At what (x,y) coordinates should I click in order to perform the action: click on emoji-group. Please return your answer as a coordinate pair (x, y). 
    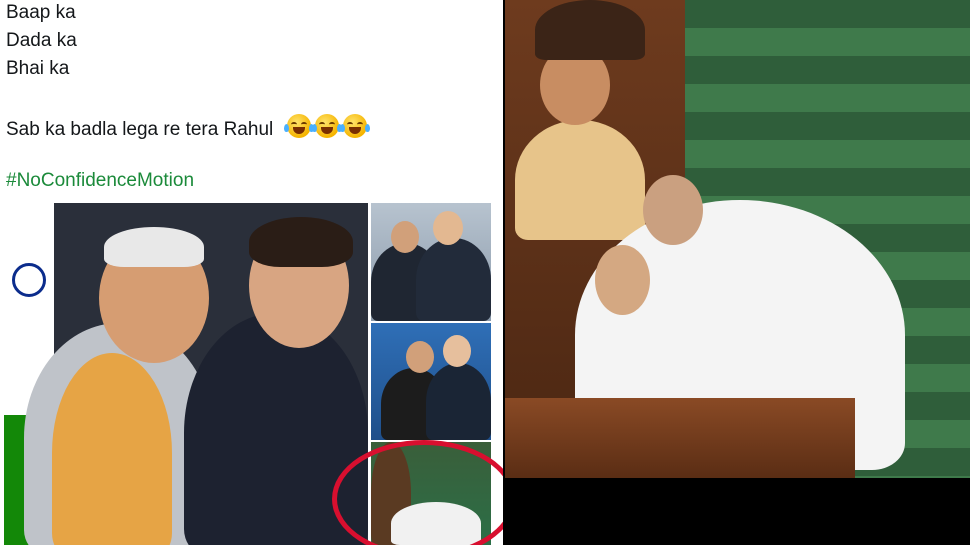
    Looking at the image, I should click on (326, 126).